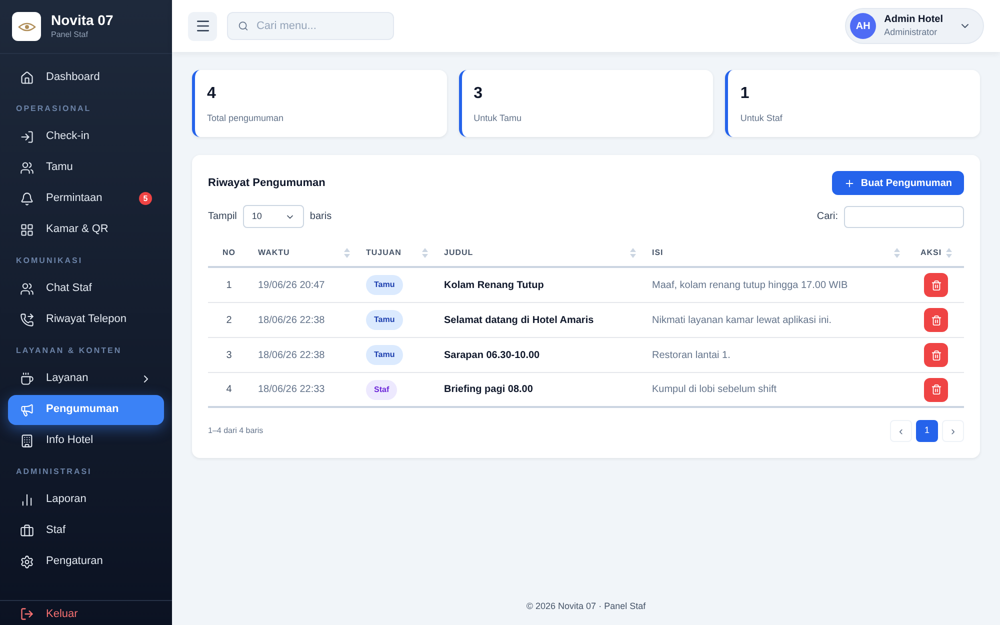 This screenshot has width=1000, height=625. I want to click on stat-value: 1, so click(745, 94).